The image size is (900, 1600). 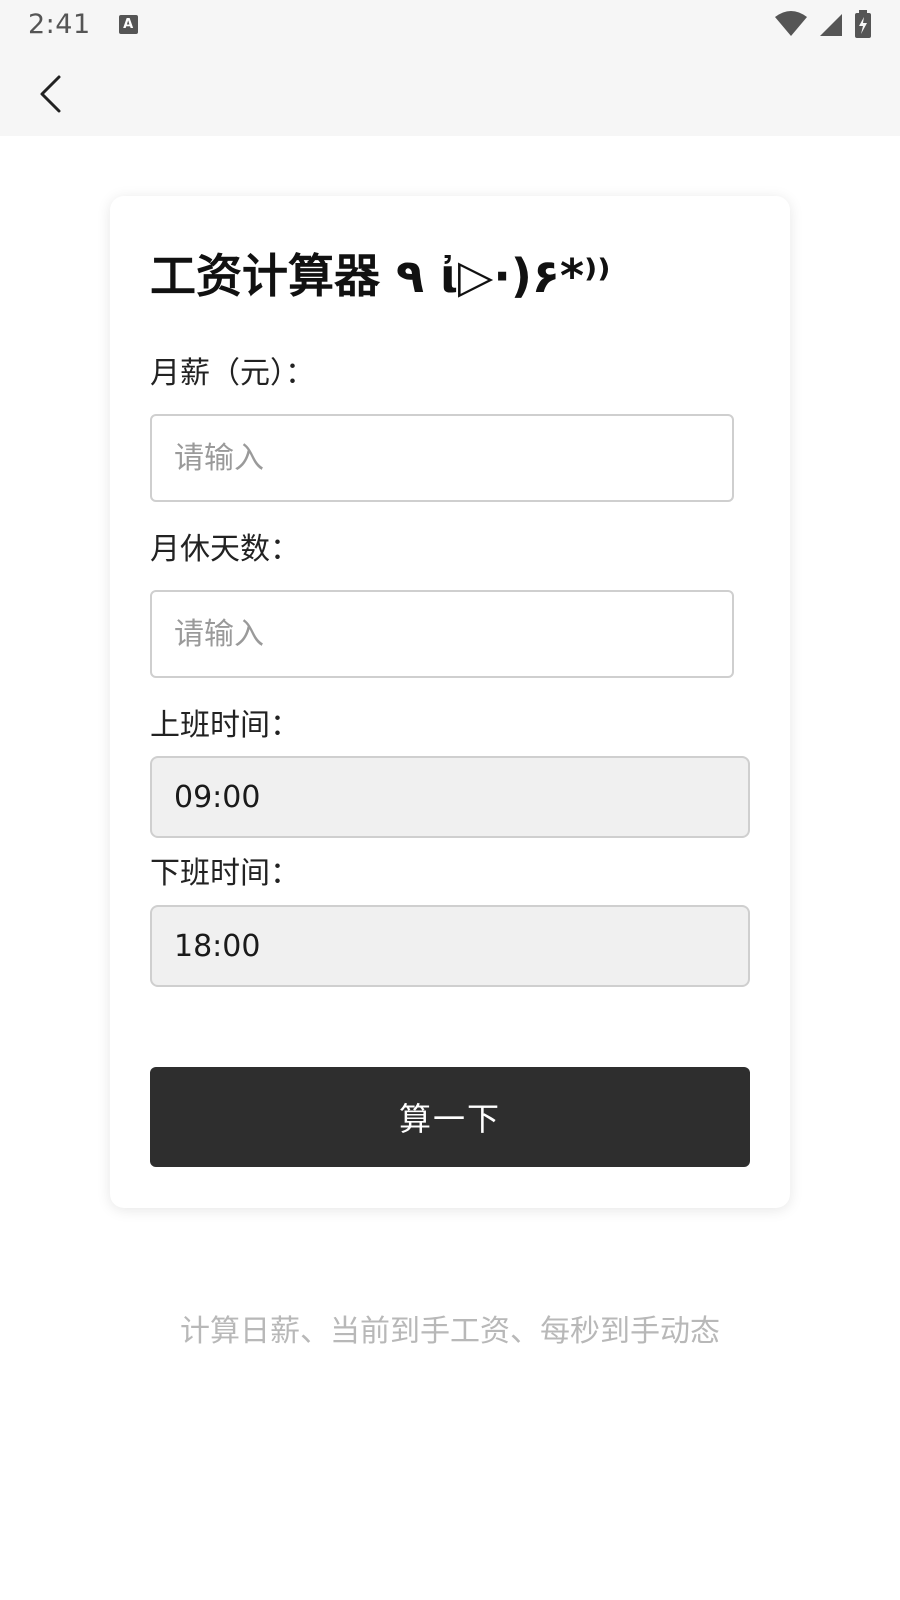 What do you see at coordinates (442, 458) in the screenshot?
I see `salary-input` at bounding box center [442, 458].